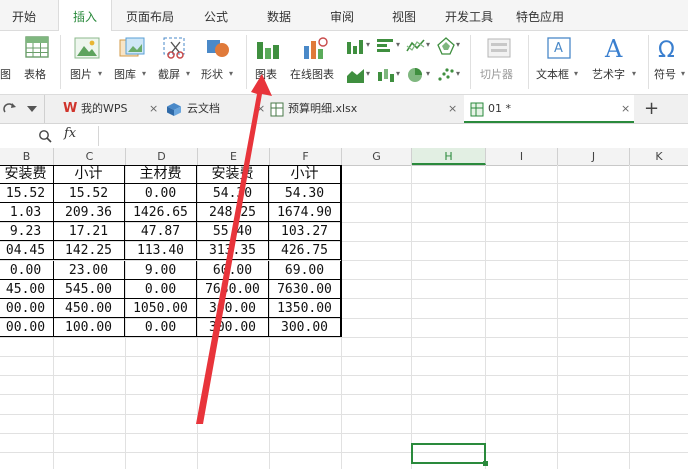 This screenshot has width=688, height=469. Describe the element at coordinates (499, 62) in the screenshot. I see `slicer-button: 切片器` at that location.